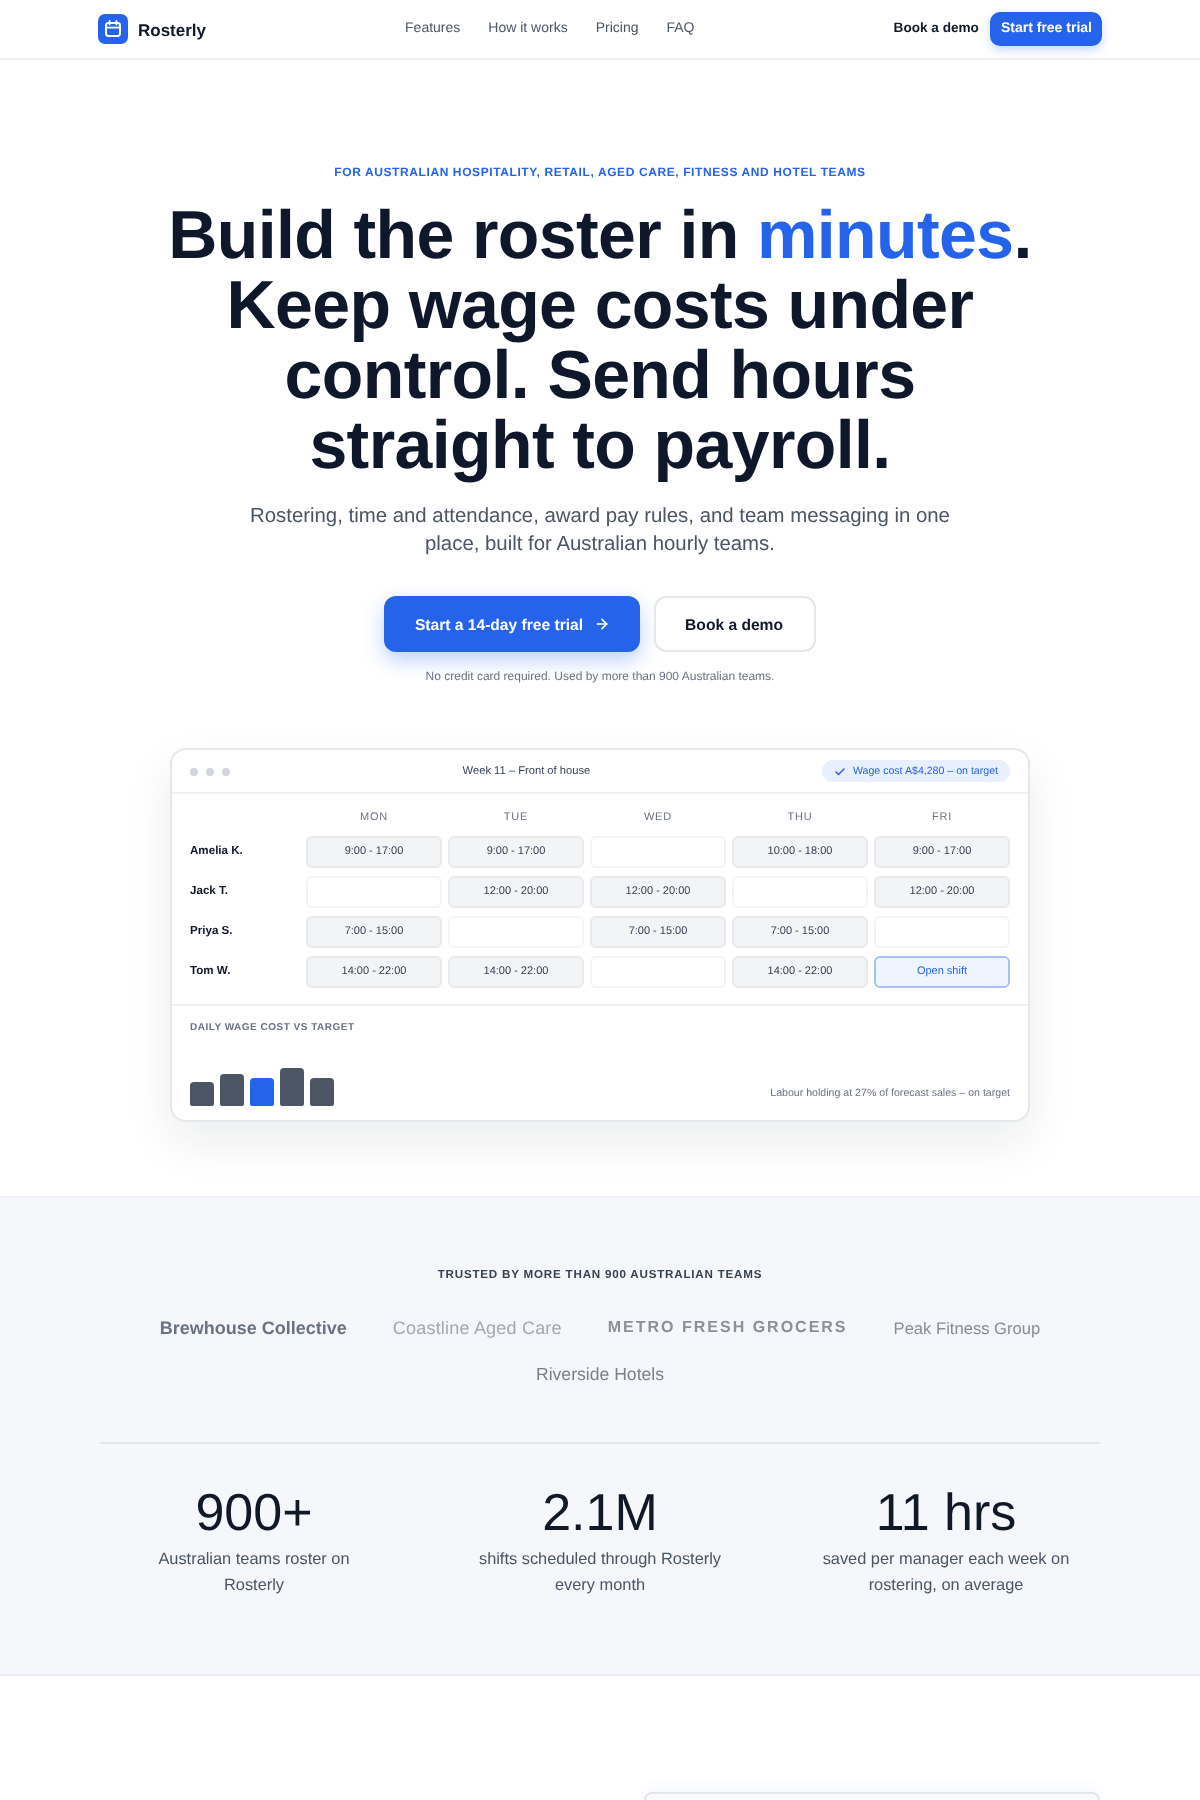 The width and height of the screenshot is (1200, 1800). Describe the element at coordinates (600, 532) in the screenshot. I see `hero-subtitle: Rostering, time and attendance, award pay rules, and team messaging in one place, built for Australian hourly teams.` at that location.